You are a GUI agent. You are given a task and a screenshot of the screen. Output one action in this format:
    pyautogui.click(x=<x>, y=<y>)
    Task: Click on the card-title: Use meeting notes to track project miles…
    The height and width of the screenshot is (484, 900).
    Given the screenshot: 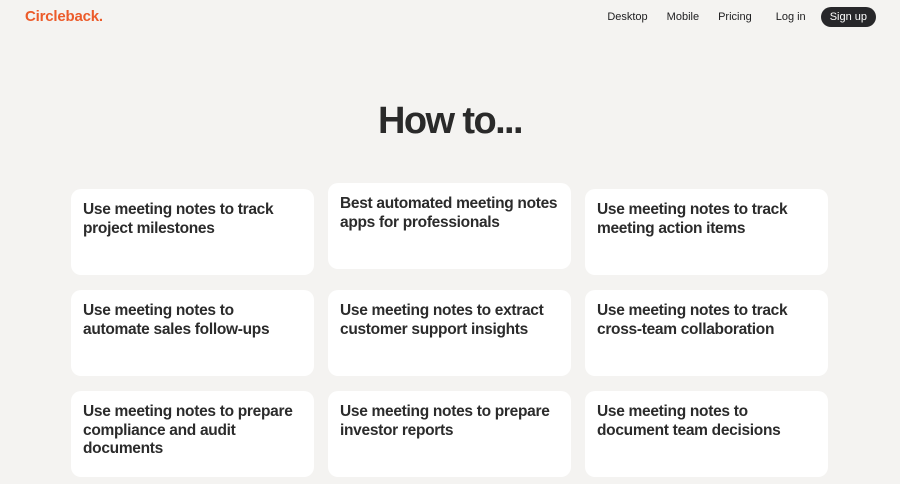 What is the action you would take?
    pyautogui.click(x=178, y=219)
    